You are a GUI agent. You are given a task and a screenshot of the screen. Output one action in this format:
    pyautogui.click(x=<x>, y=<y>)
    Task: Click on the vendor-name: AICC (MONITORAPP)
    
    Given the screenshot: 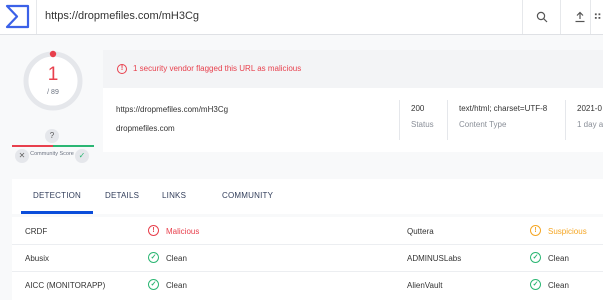 What is the action you would take?
    pyautogui.click(x=65, y=285)
    